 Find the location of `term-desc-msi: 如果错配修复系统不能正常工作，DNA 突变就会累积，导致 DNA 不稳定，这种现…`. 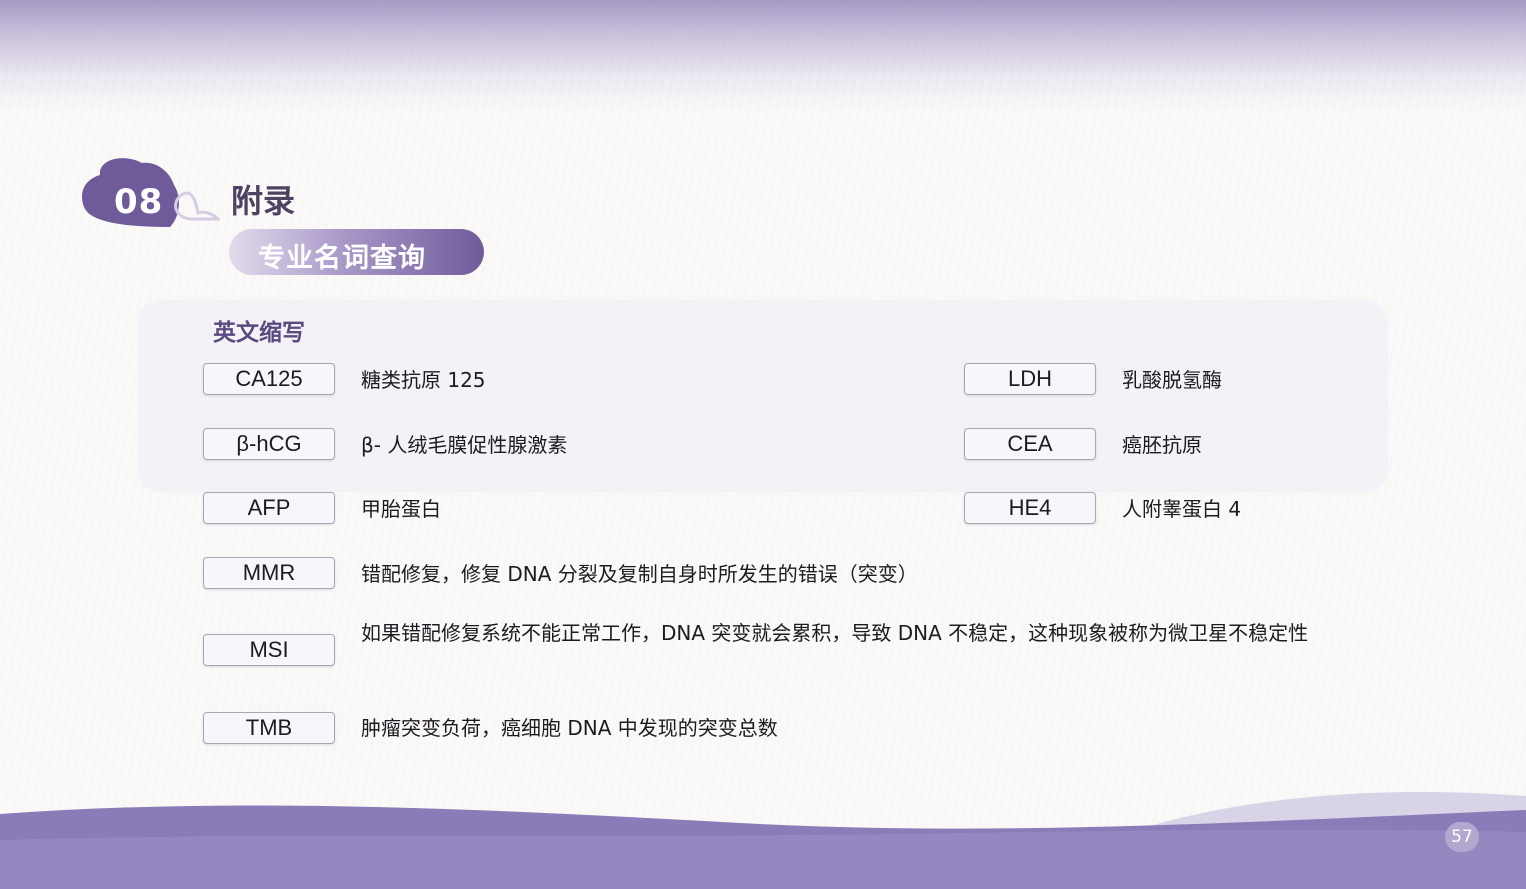

term-desc-msi: 如果错配修复系统不能正常工作，DNA 突变就会累积，导致 DNA 不稳定，这种现… is located at coordinates (835, 633).